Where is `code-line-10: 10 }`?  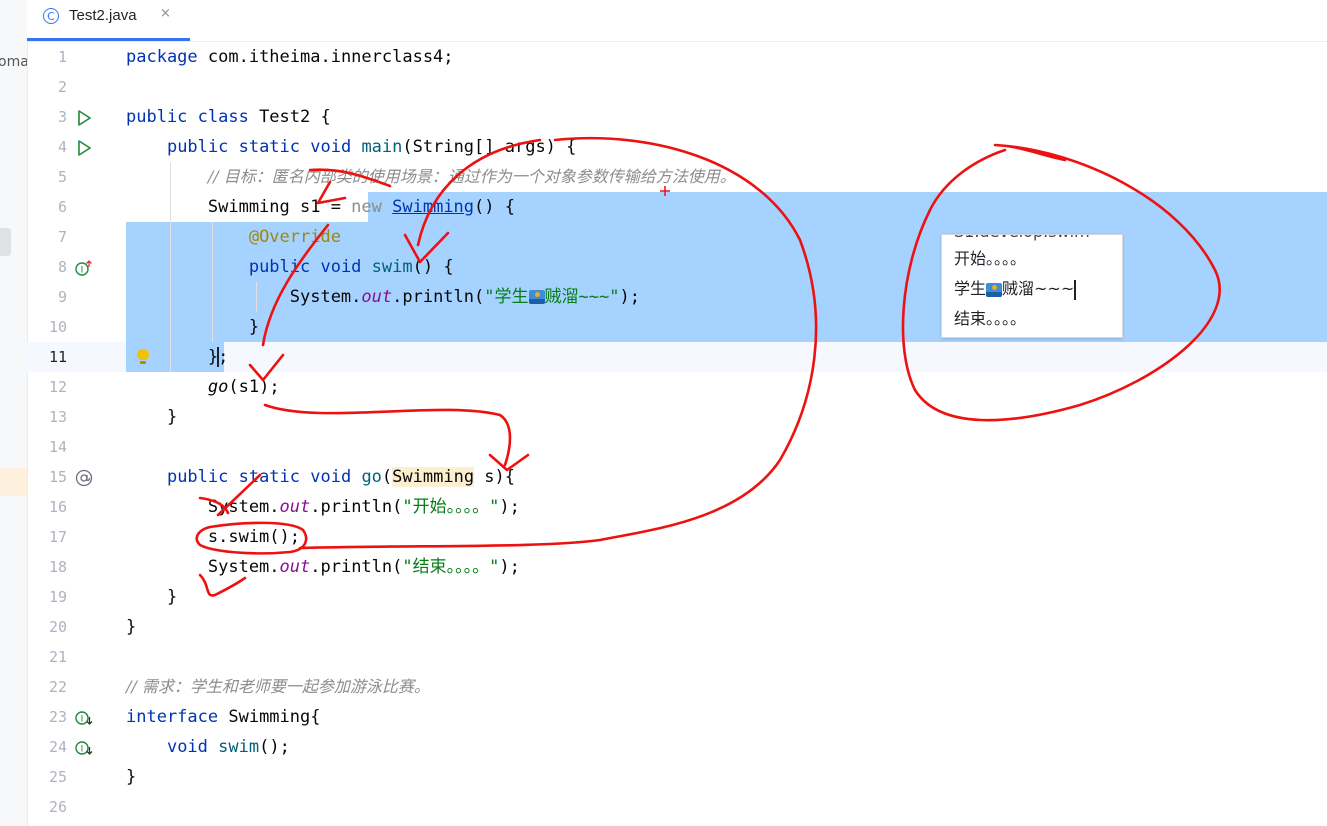 code-line-10: 10 } is located at coordinates (677, 327).